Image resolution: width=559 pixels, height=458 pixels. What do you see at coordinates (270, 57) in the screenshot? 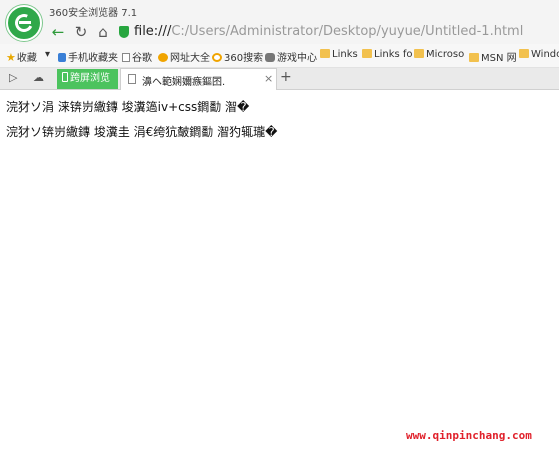
I see `gamepad-icon` at bounding box center [270, 57].